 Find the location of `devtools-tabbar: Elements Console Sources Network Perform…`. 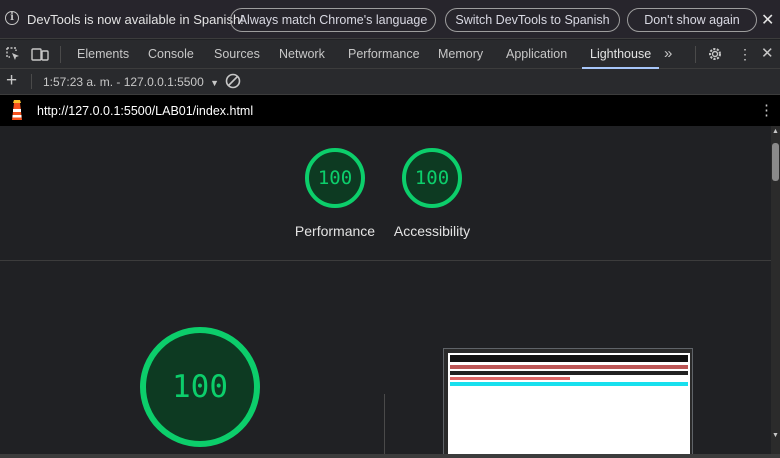

devtools-tabbar: Elements Console Sources Network Perform… is located at coordinates (390, 54).